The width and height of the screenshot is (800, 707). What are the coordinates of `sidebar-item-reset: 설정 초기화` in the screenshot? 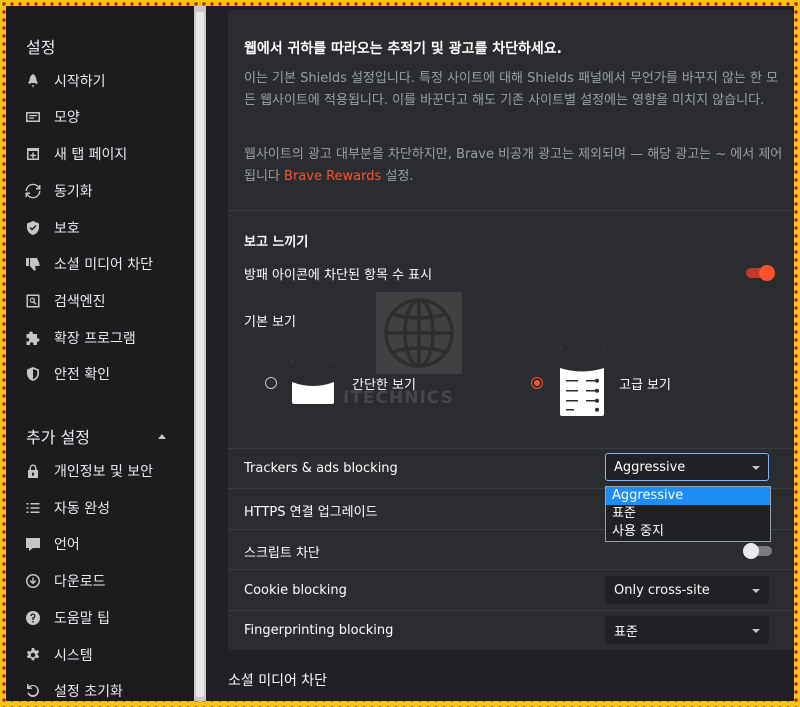 It's located at (106, 689).